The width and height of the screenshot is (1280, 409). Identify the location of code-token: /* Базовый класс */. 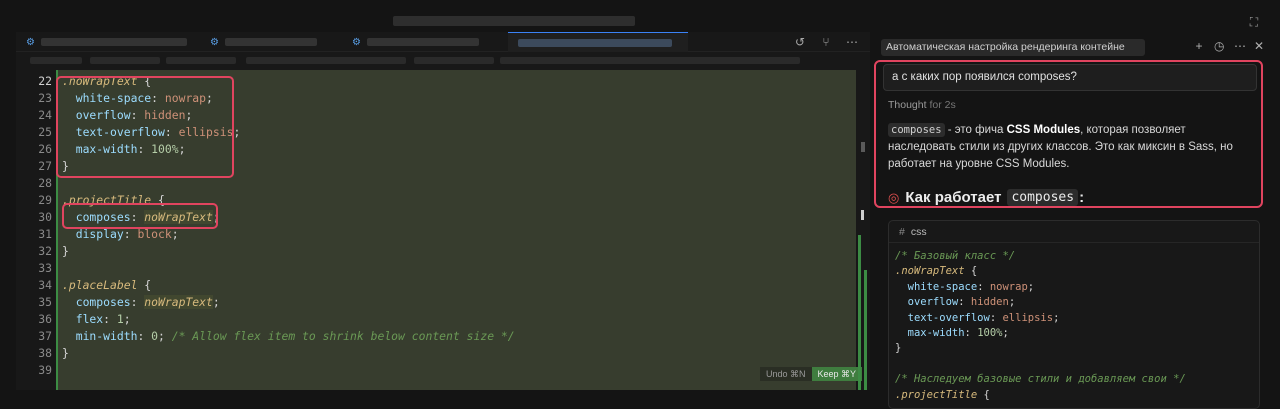
(955, 256).